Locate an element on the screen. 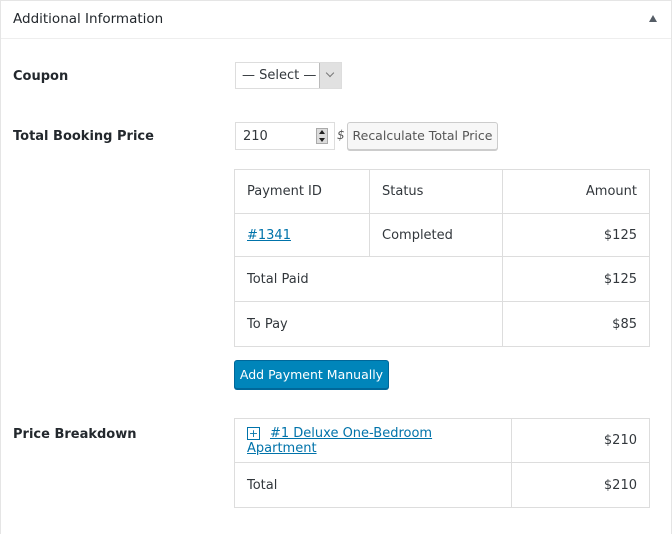 This screenshot has height=534, width=672. coupon-label: Coupon is located at coordinates (41, 76).